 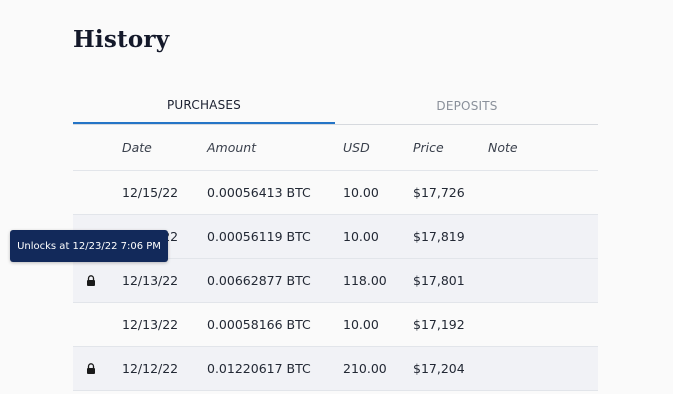 What do you see at coordinates (335, 193) in the screenshot?
I see `table-row: 12/15/22 0.00056413 BTC 10.00 $17,726` at bounding box center [335, 193].